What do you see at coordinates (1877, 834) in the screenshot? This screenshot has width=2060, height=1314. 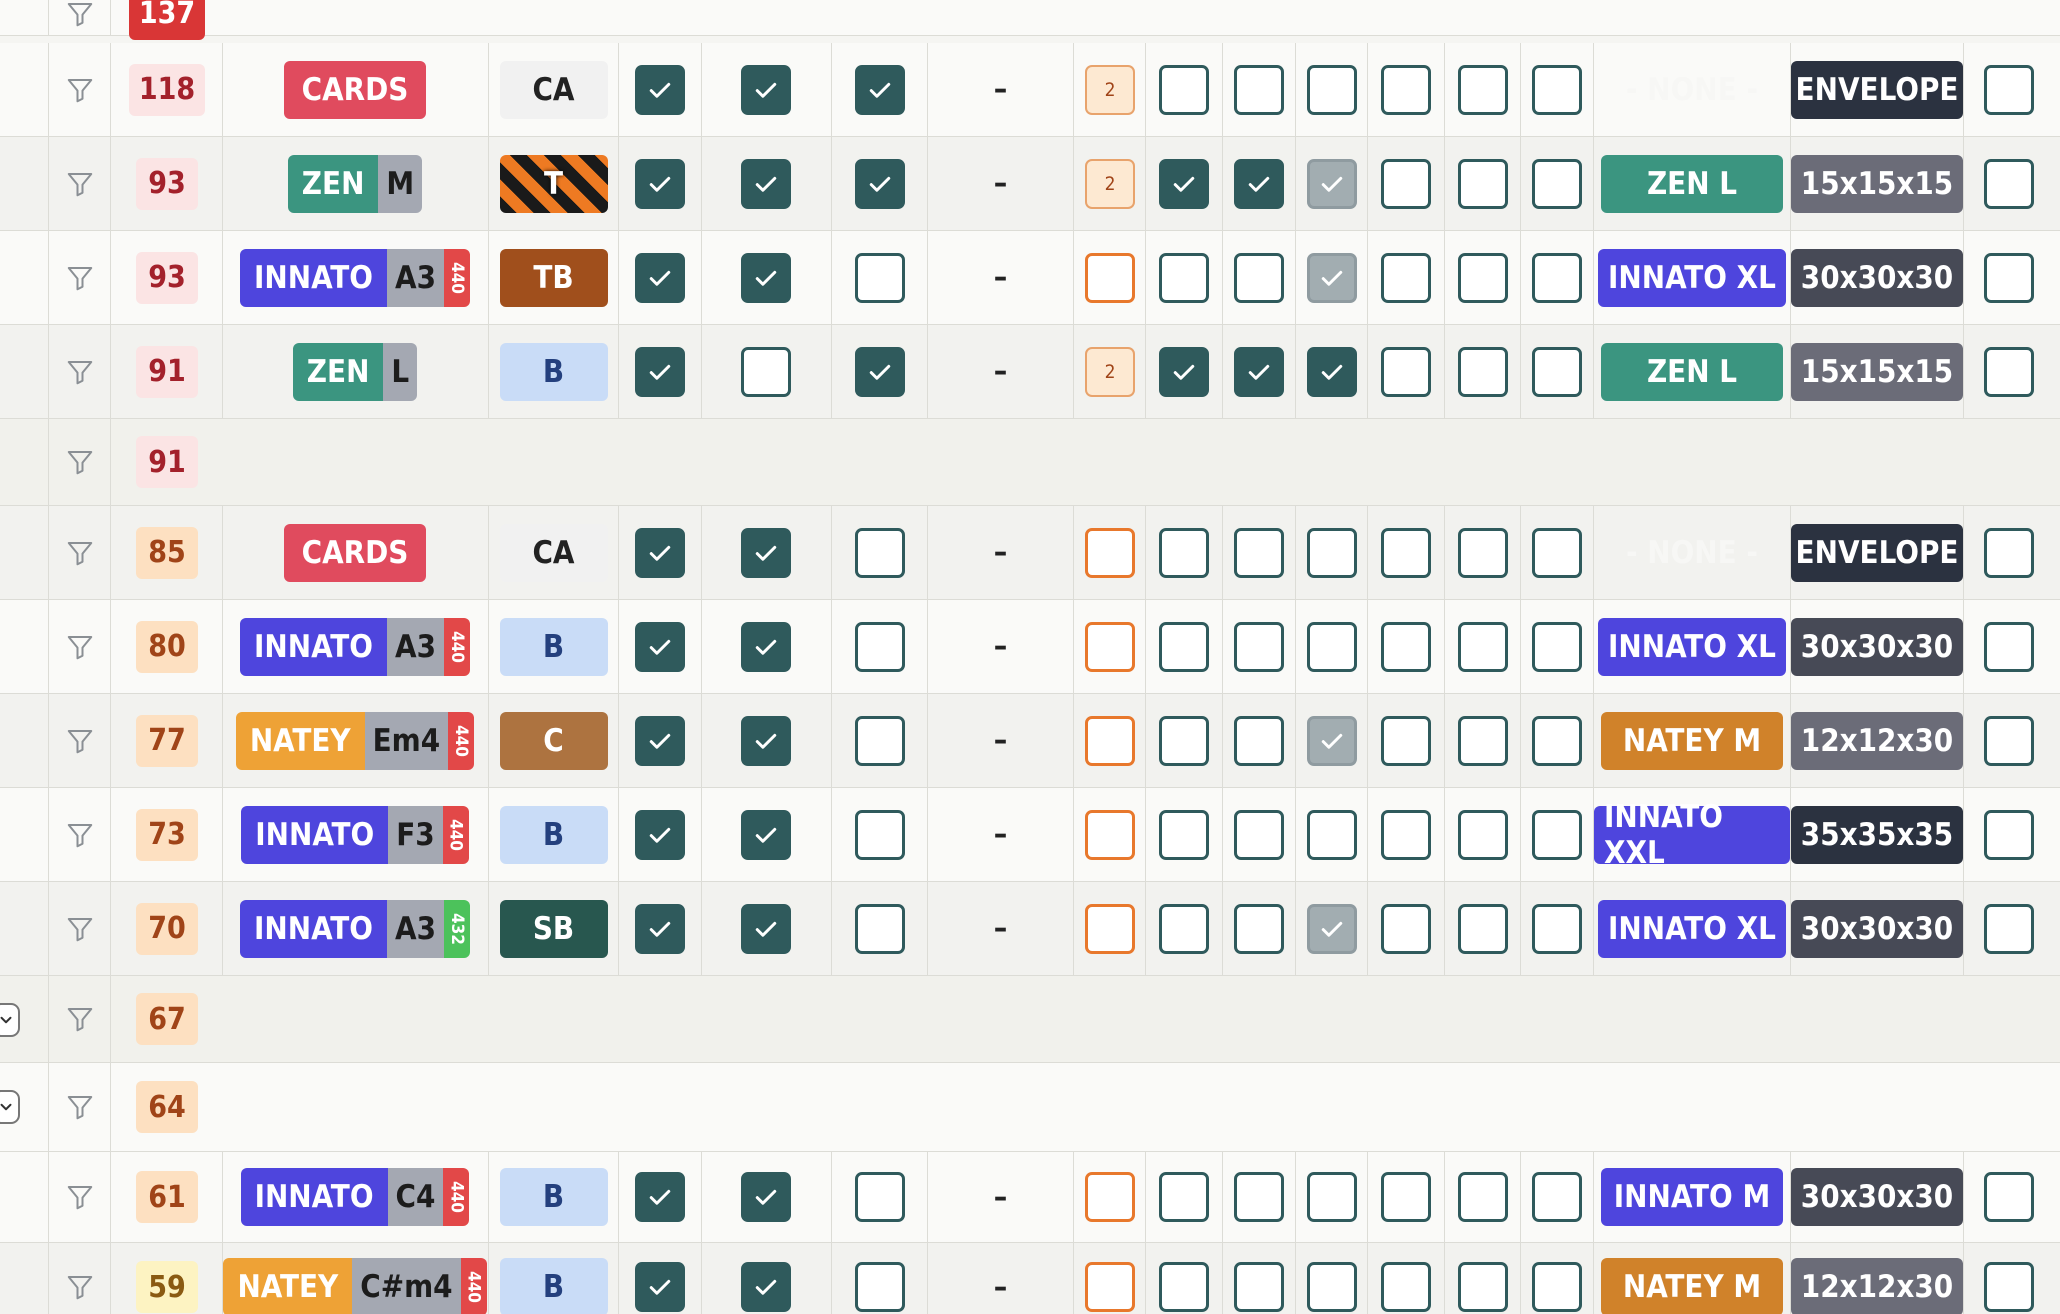 I see `size-tag: 35x35x35` at bounding box center [1877, 834].